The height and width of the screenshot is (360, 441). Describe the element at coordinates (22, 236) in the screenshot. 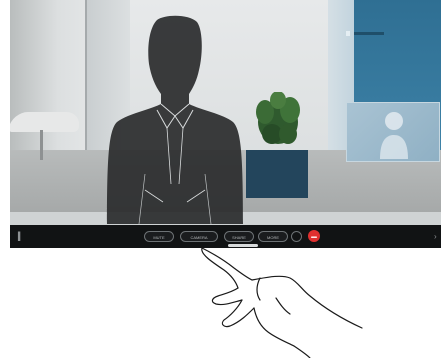

I see `mic-icon: ▍` at that location.